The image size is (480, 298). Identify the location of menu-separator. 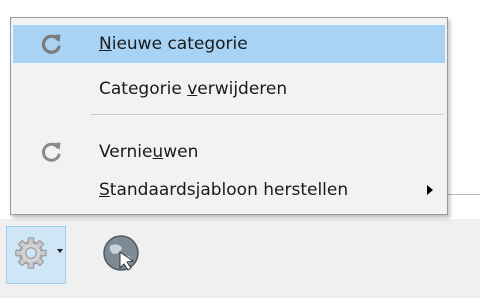
(267, 114).